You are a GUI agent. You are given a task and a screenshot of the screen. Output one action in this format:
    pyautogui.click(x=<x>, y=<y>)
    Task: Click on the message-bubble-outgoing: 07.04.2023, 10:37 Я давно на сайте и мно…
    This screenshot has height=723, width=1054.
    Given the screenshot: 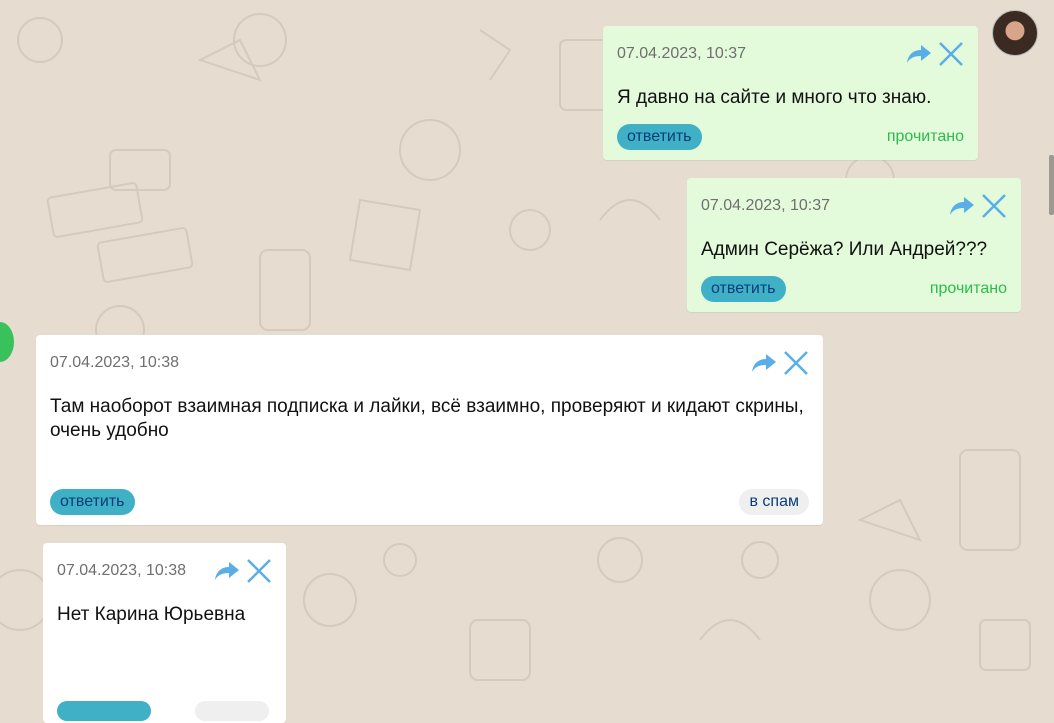 What is the action you would take?
    pyautogui.click(x=790, y=93)
    